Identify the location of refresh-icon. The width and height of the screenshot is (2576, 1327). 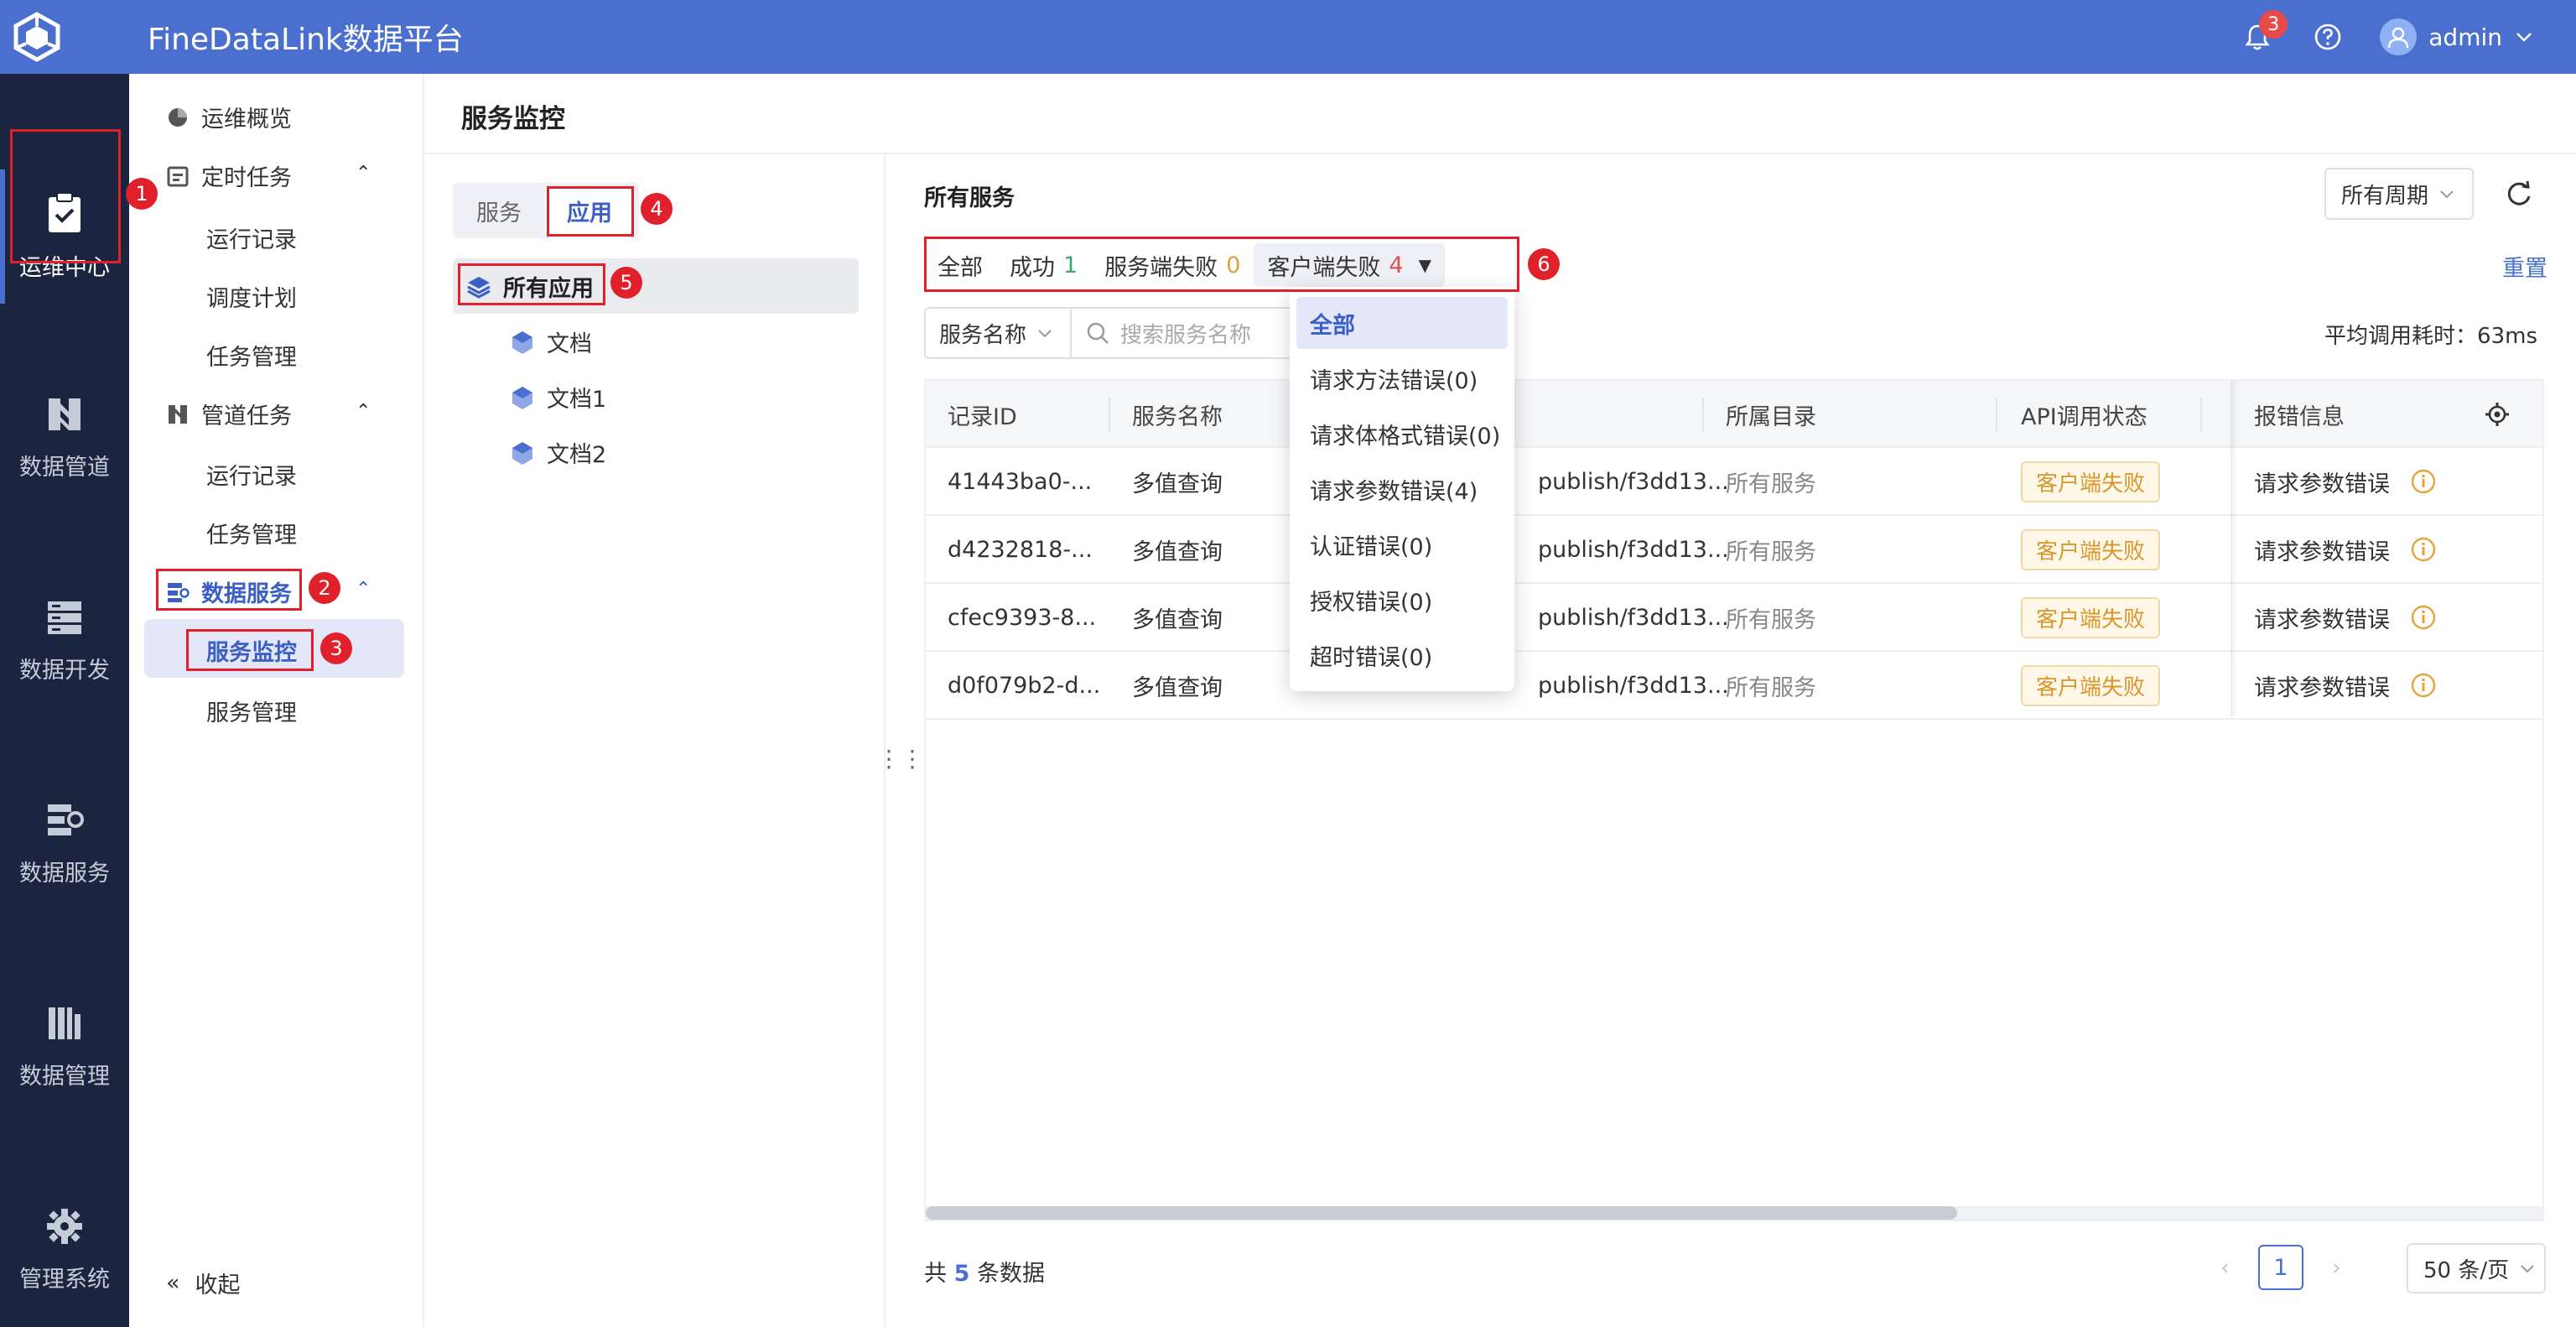
(2519, 193).